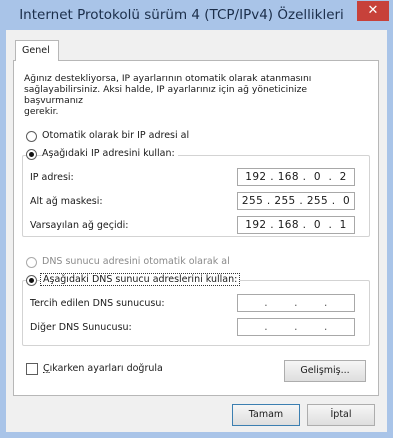  What do you see at coordinates (79, 225) in the screenshot?
I see `default-gateway-label: Varsayılan ağ geçidi:` at bounding box center [79, 225].